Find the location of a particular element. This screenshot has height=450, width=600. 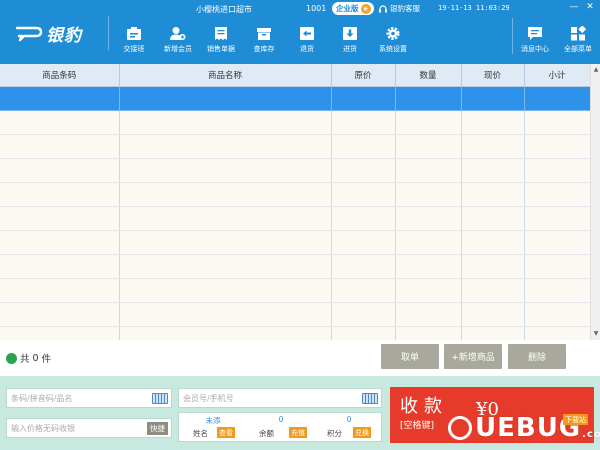

toolbar-settings-button: 系统设置 is located at coordinates (393, 40).